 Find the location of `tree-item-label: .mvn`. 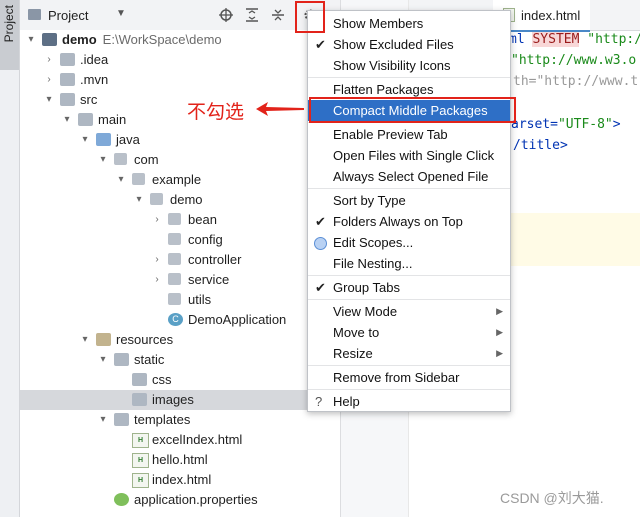

tree-item-label: .mvn is located at coordinates (94, 80).